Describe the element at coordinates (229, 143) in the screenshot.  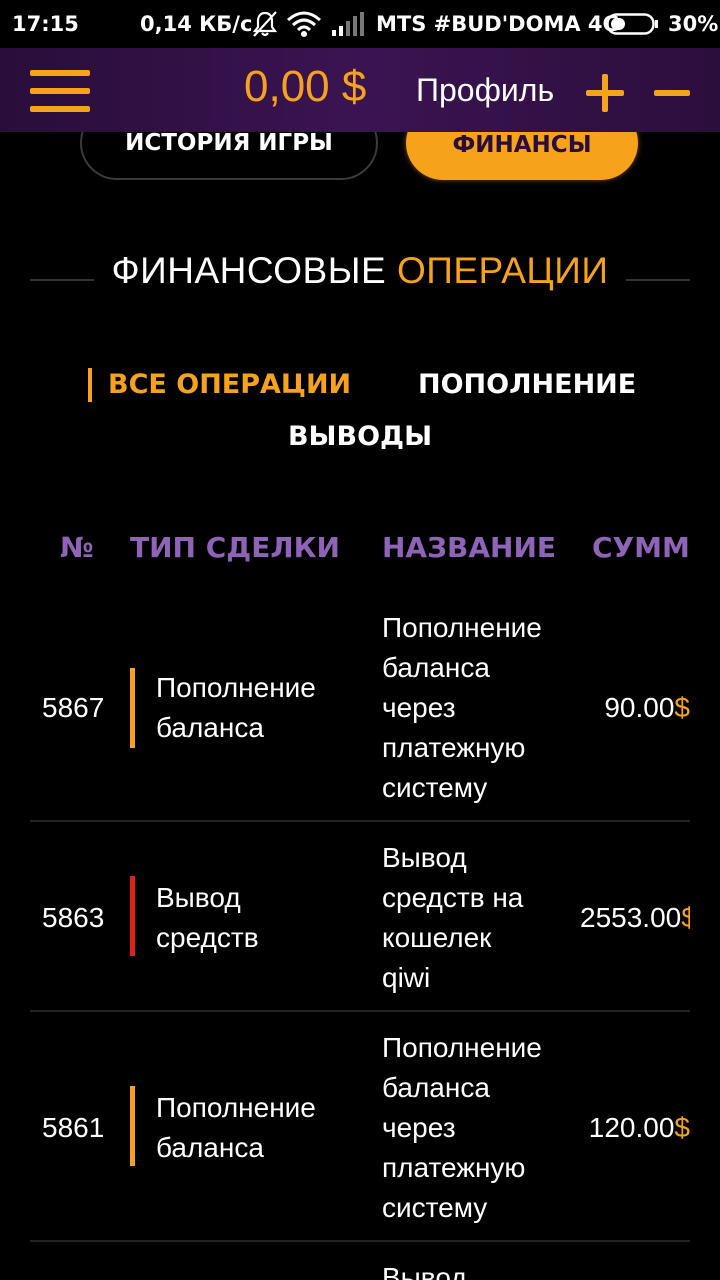
I see `tab-game-history-label: ИСТОРИЯ ИГРЫ` at that location.